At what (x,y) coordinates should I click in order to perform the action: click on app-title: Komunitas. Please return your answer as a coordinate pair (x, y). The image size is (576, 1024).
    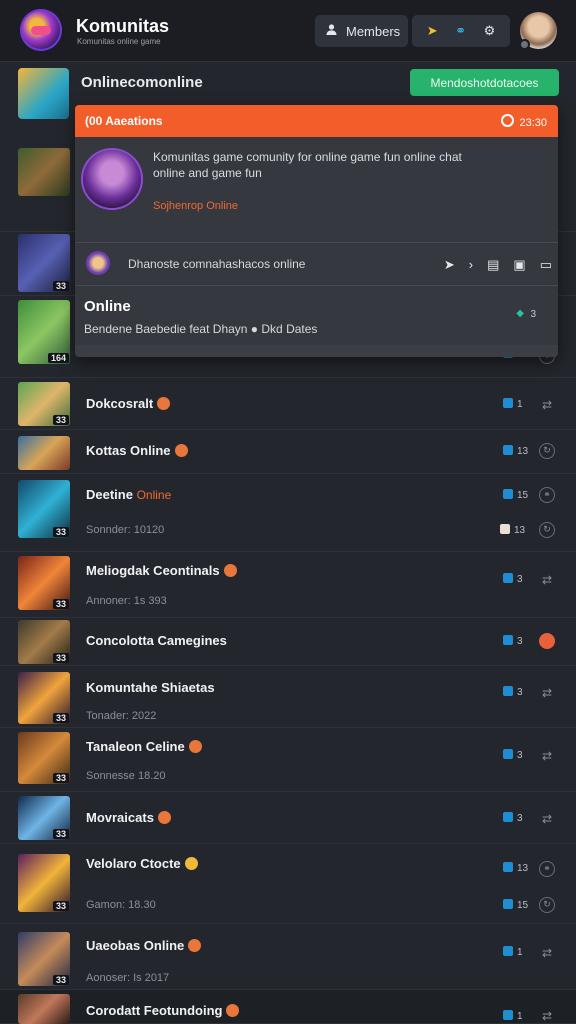
    Looking at the image, I should click on (123, 26).